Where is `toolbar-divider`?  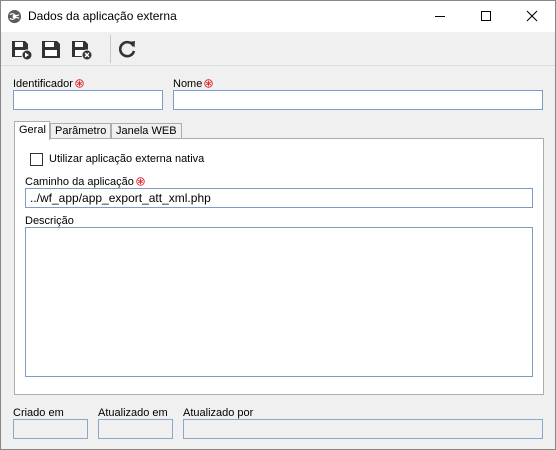 toolbar-divider is located at coordinates (278, 65).